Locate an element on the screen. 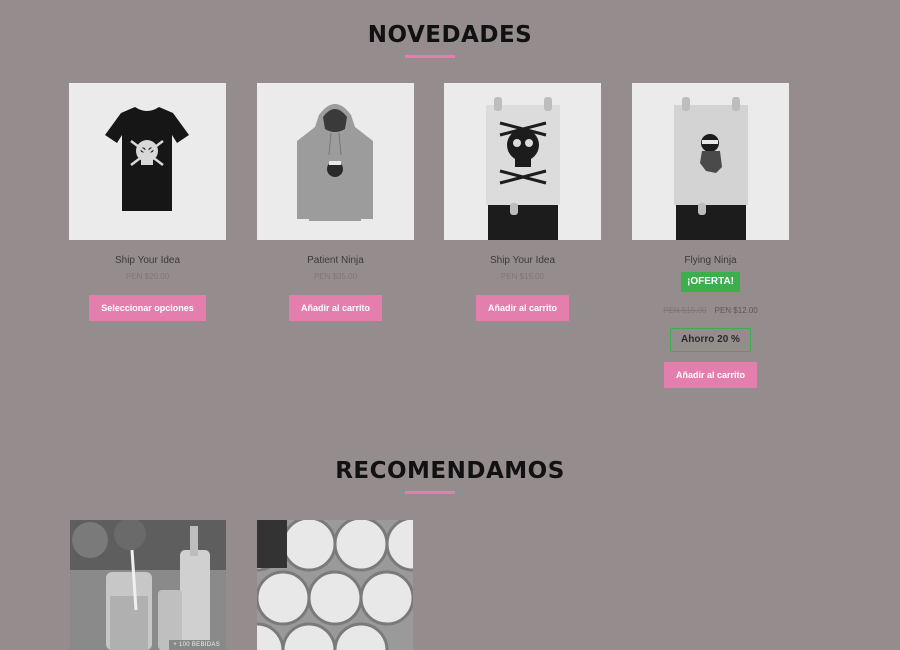 Image resolution: width=900 pixels, height=650 pixels. product-price: PEN $15.00 is located at coordinates (522, 276).